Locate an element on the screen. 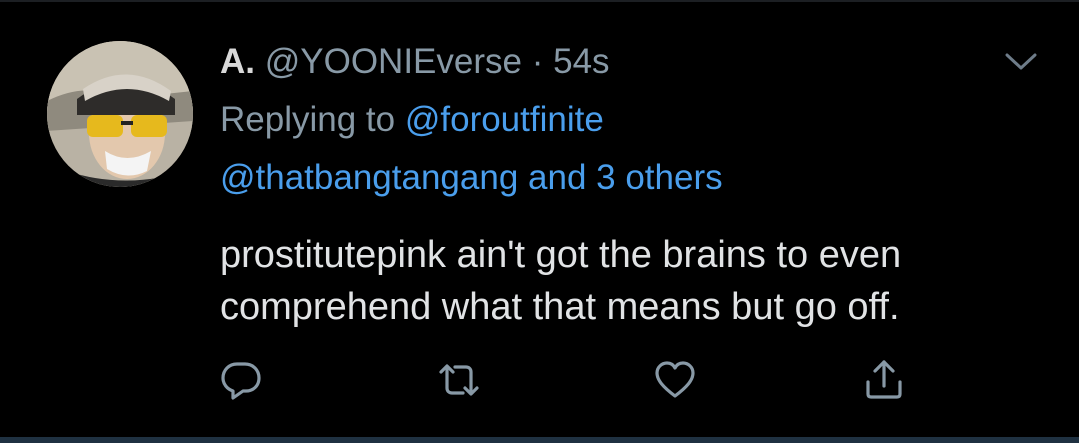 Image resolution: width=1079 pixels, height=443 pixels. like-button is located at coordinates (675, 380).